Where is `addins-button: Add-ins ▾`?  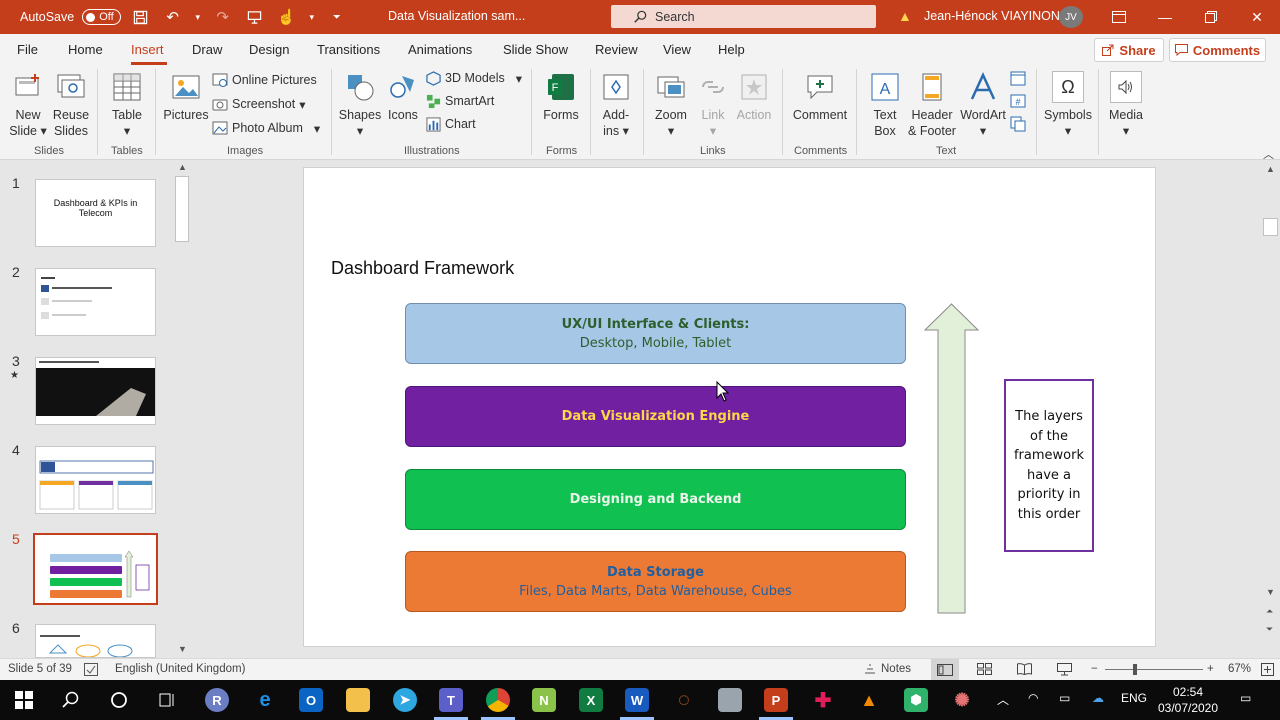
addins-button: Add-ins ▾ is located at coordinates (616, 105).